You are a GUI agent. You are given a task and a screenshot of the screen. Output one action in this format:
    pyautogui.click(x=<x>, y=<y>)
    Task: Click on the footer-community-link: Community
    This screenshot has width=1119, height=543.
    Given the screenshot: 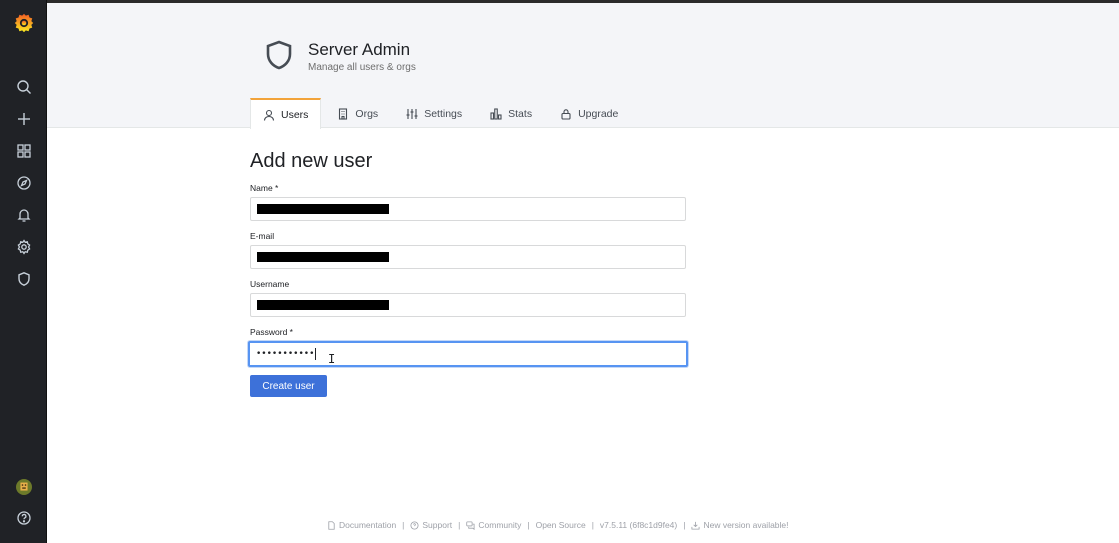 What is the action you would take?
    pyautogui.click(x=493, y=525)
    